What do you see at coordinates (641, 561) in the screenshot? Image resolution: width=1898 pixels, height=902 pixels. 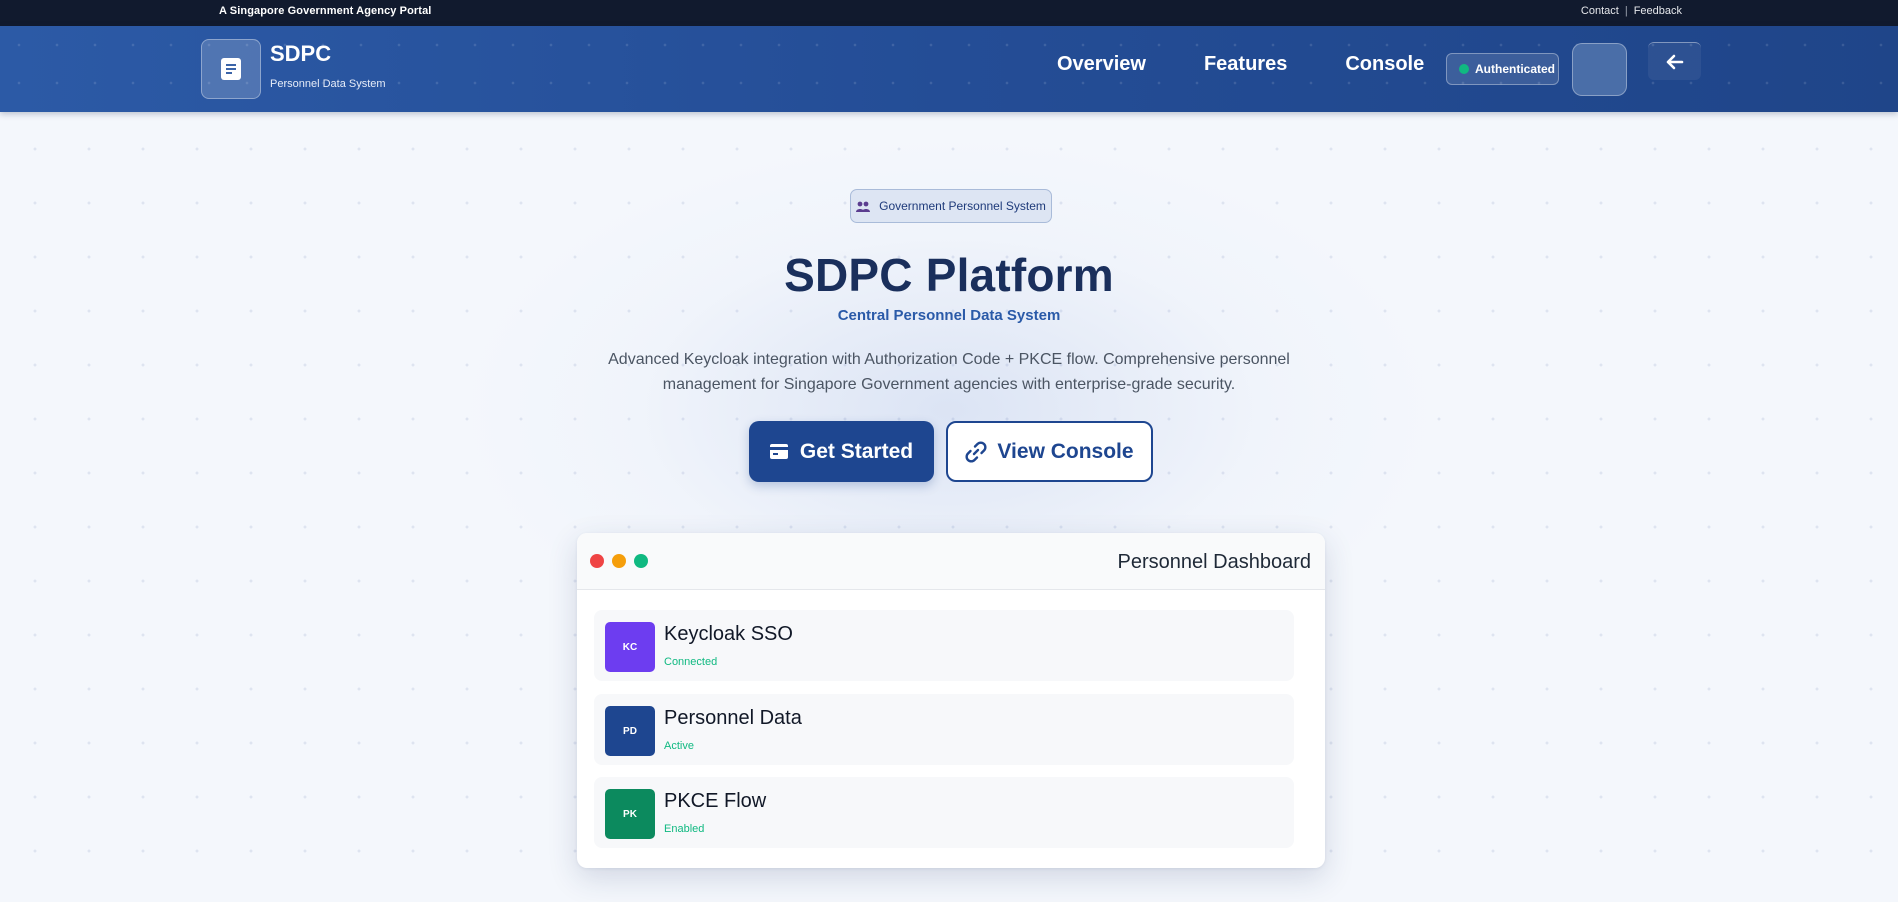 I see `window-maximize-dot` at bounding box center [641, 561].